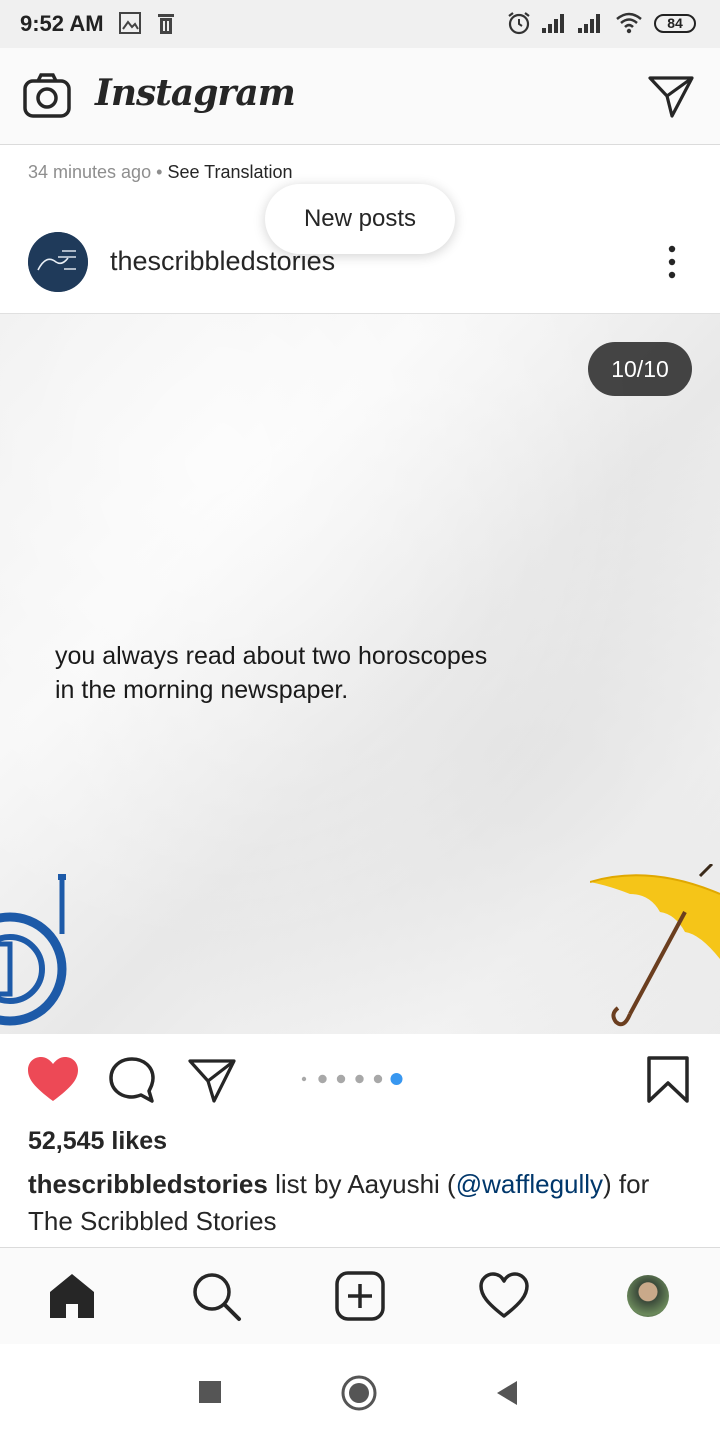  What do you see at coordinates (640, 369) in the screenshot?
I see `carousel-counter-badge: 10/10` at bounding box center [640, 369].